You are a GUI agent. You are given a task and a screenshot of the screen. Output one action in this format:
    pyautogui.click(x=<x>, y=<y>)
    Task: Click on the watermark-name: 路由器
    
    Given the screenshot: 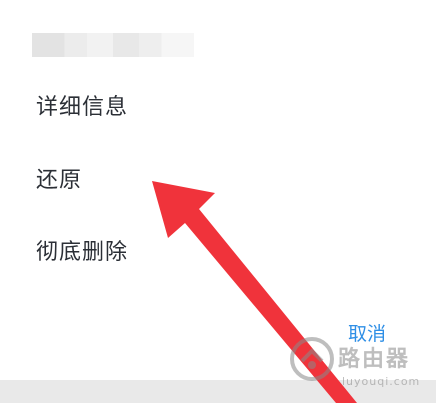 What is the action you would take?
    pyautogui.click(x=374, y=359)
    